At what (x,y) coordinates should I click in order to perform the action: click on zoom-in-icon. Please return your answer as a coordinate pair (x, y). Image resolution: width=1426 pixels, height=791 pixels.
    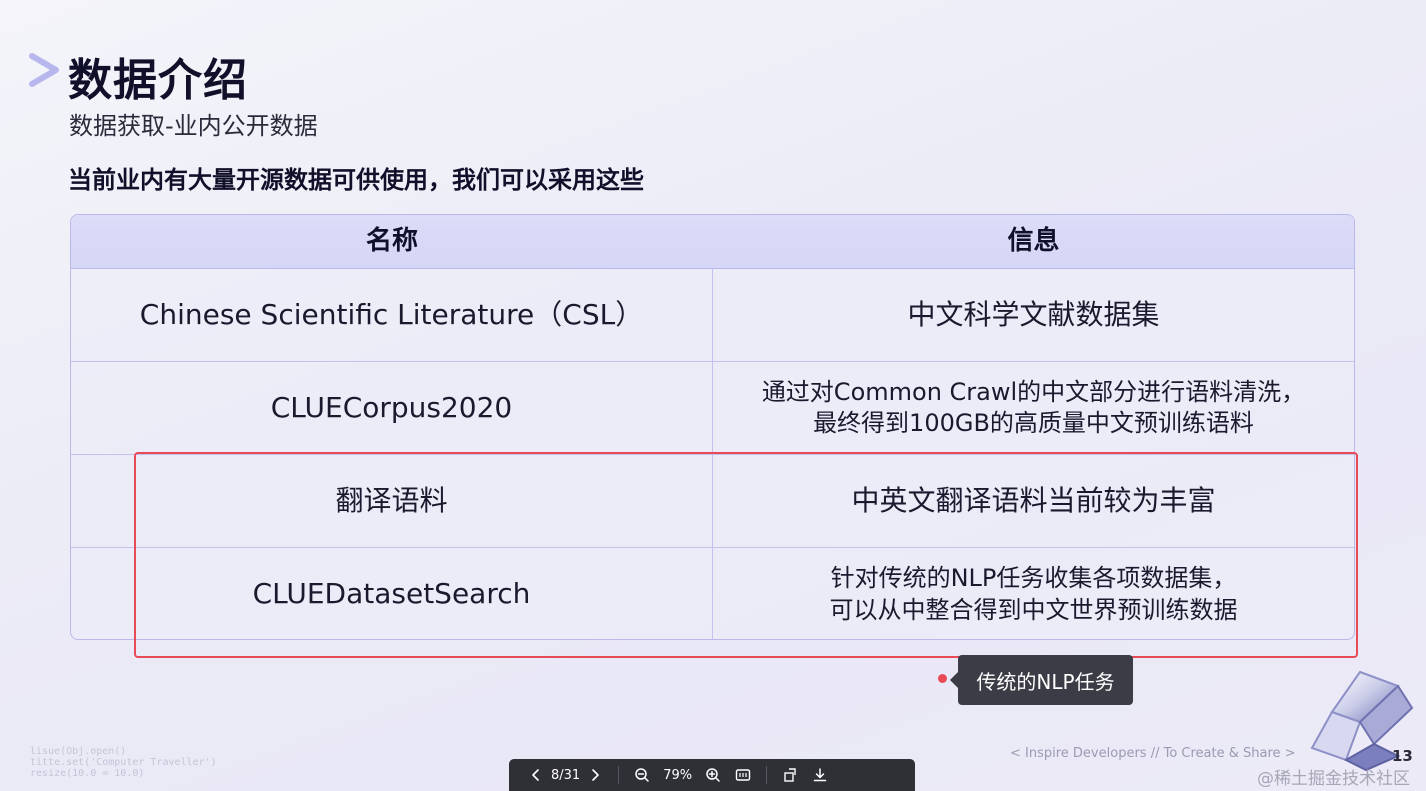
    Looking at the image, I should click on (713, 775).